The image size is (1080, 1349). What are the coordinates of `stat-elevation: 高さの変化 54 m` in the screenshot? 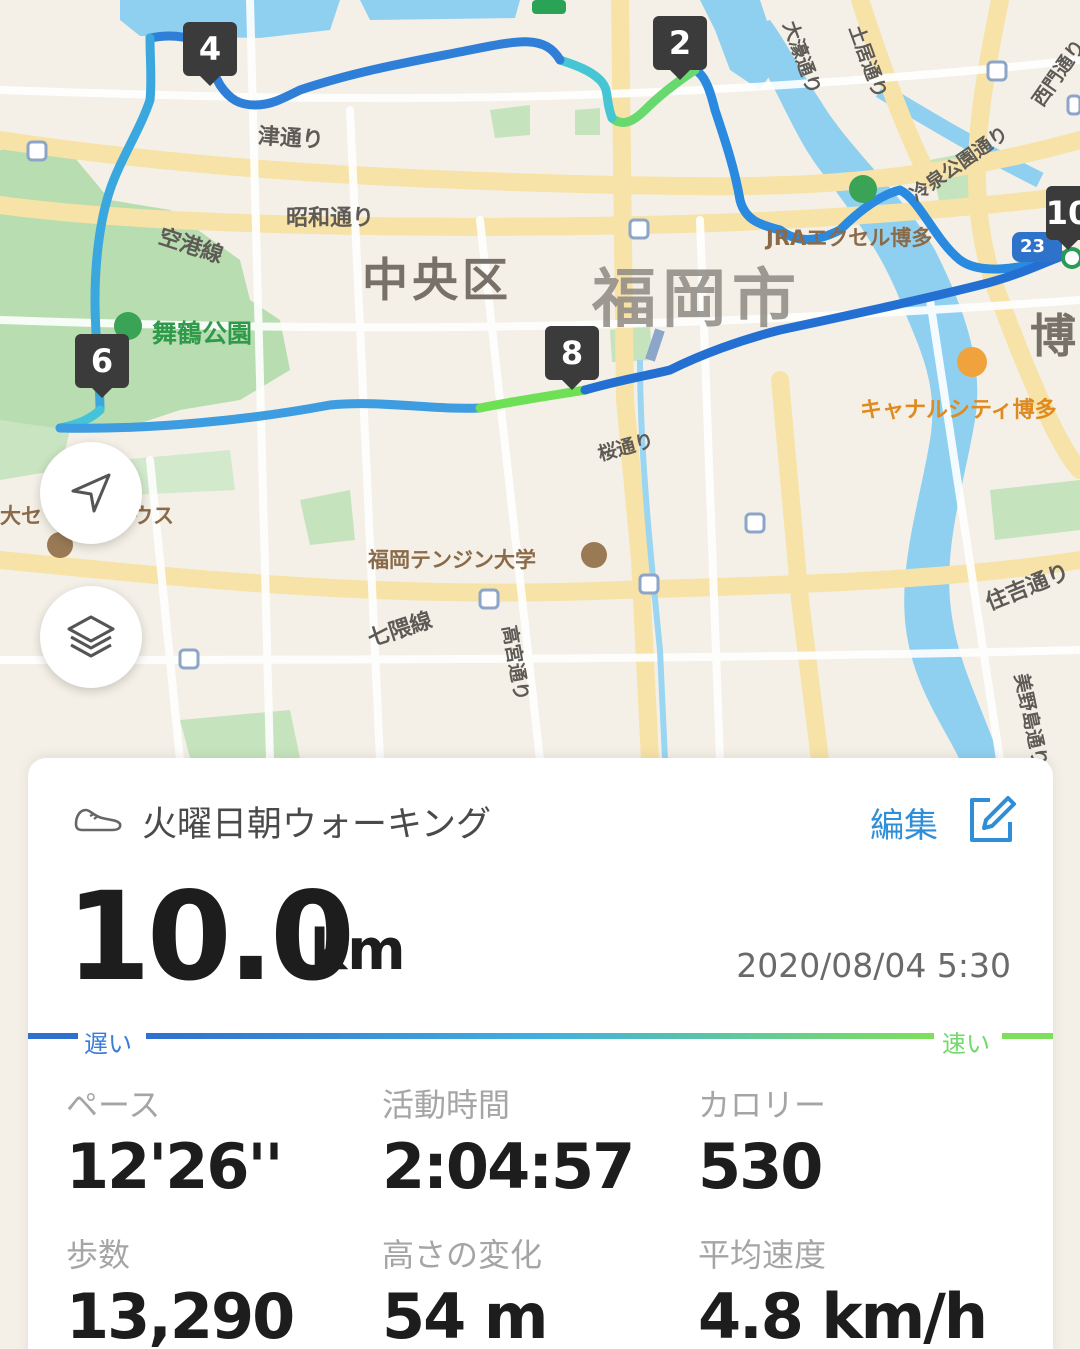 It's located at (465, 1289).